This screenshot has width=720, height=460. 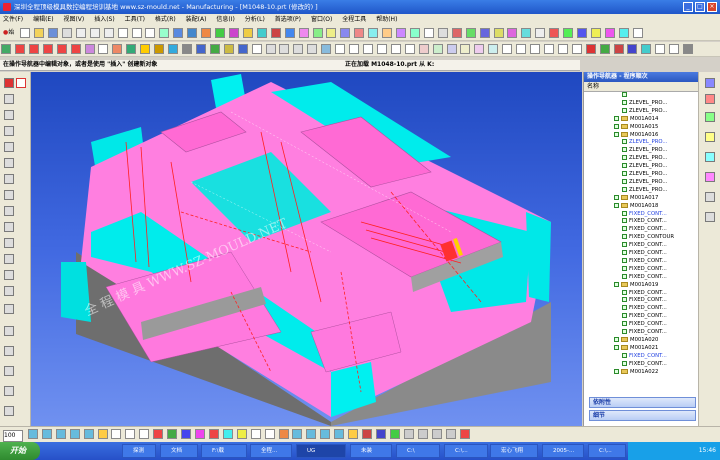 What do you see at coordinates (710, 217) in the screenshot?
I see `visualization-icon` at bounding box center [710, 217].